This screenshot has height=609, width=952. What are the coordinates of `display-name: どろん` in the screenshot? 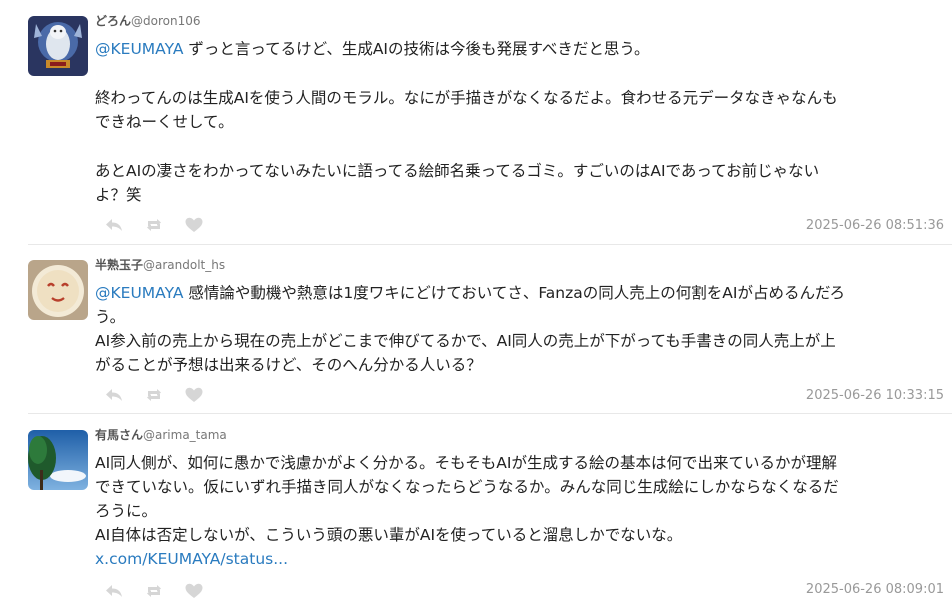 It's located at (113, 21).